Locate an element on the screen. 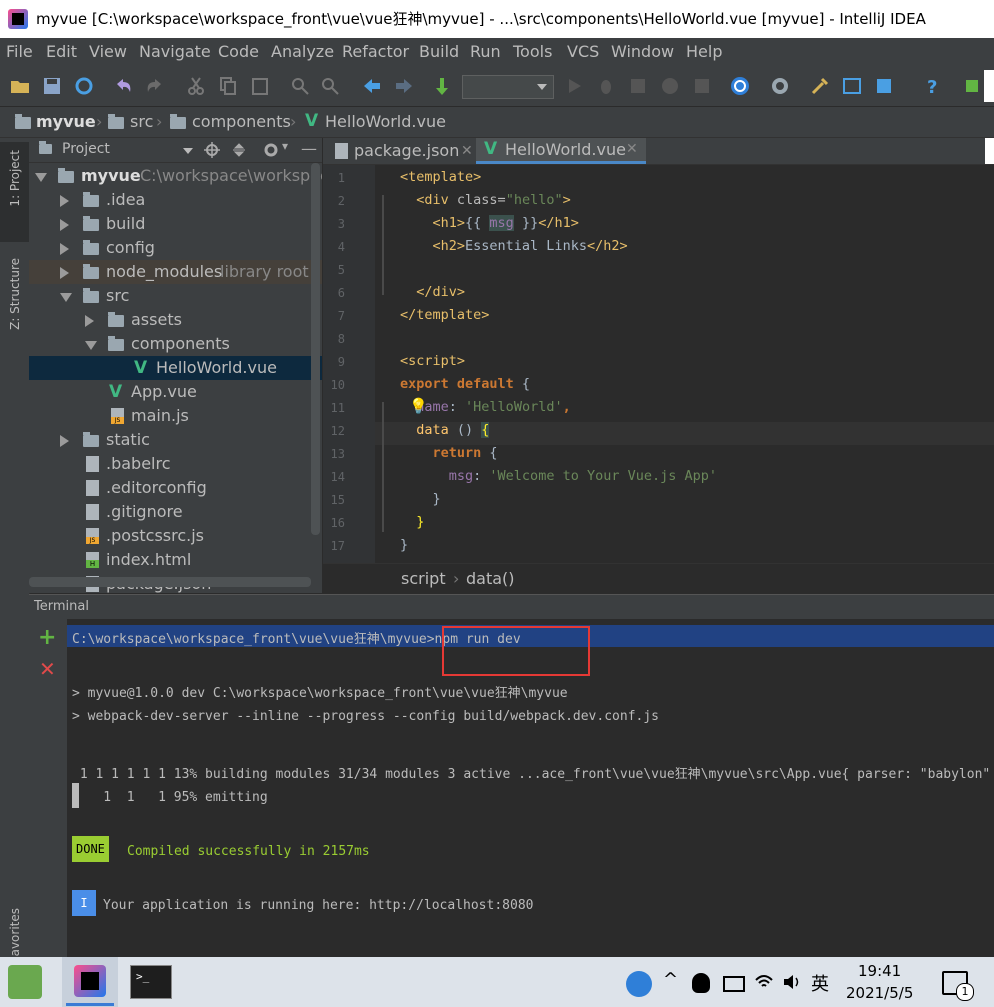  run-configuration-select is located at coordinates (508, 87).